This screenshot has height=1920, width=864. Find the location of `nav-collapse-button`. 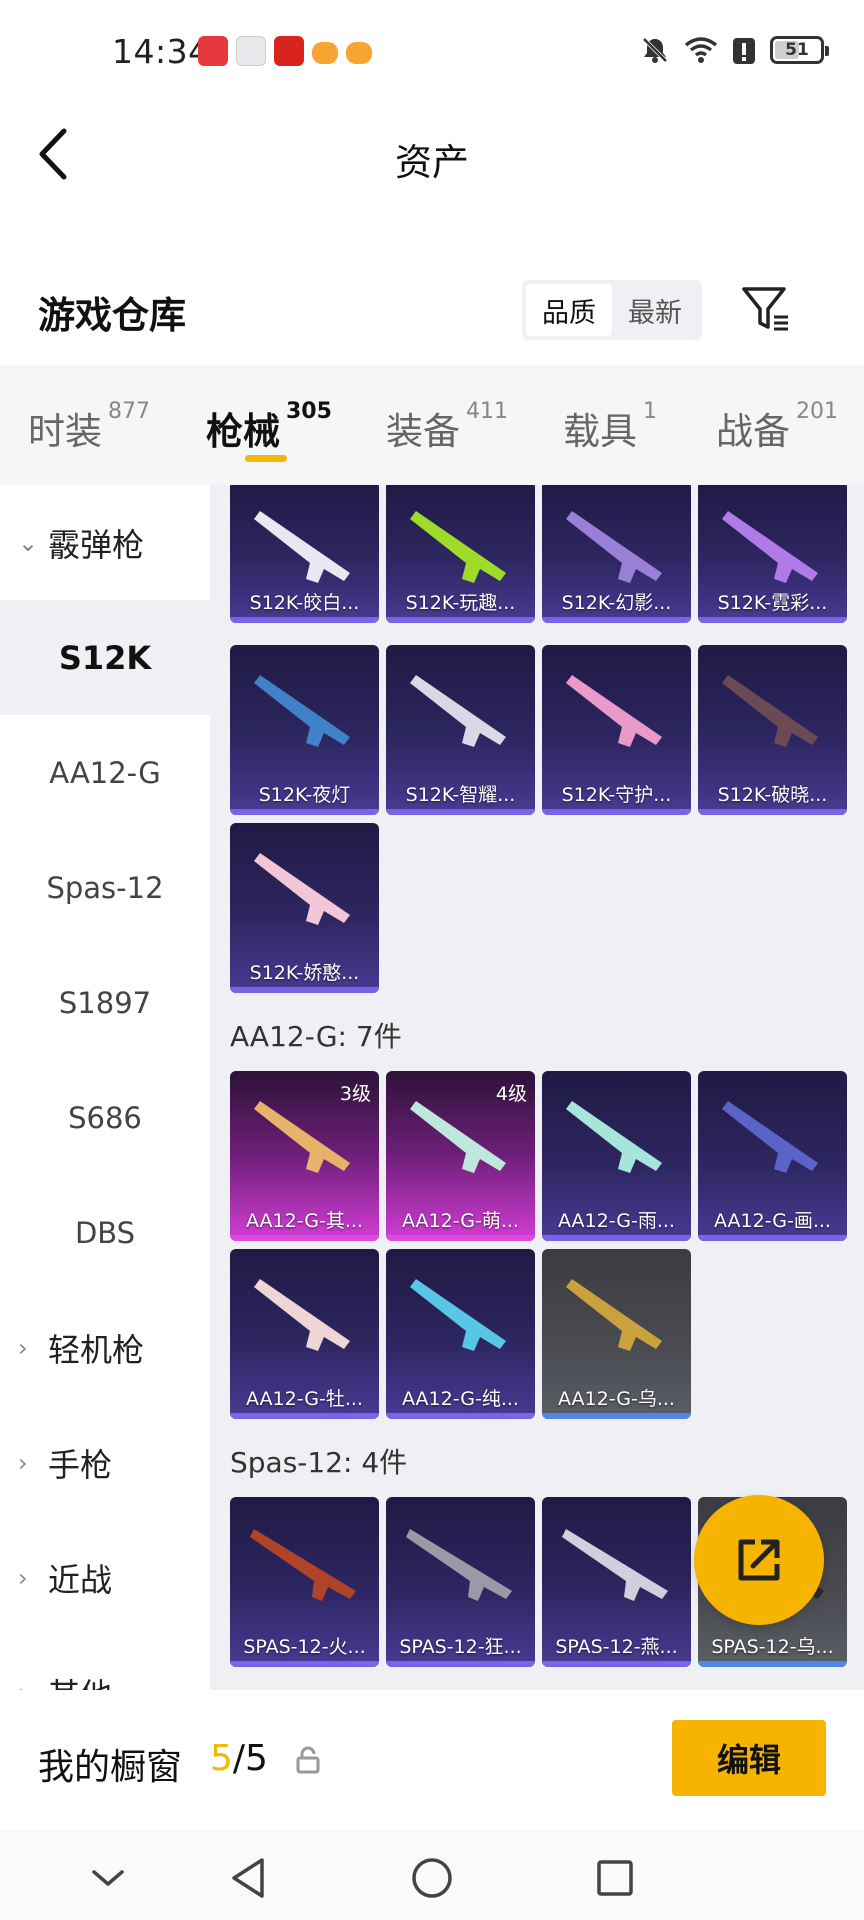

nav-collapse-button is located at coordinates (108, 1878).